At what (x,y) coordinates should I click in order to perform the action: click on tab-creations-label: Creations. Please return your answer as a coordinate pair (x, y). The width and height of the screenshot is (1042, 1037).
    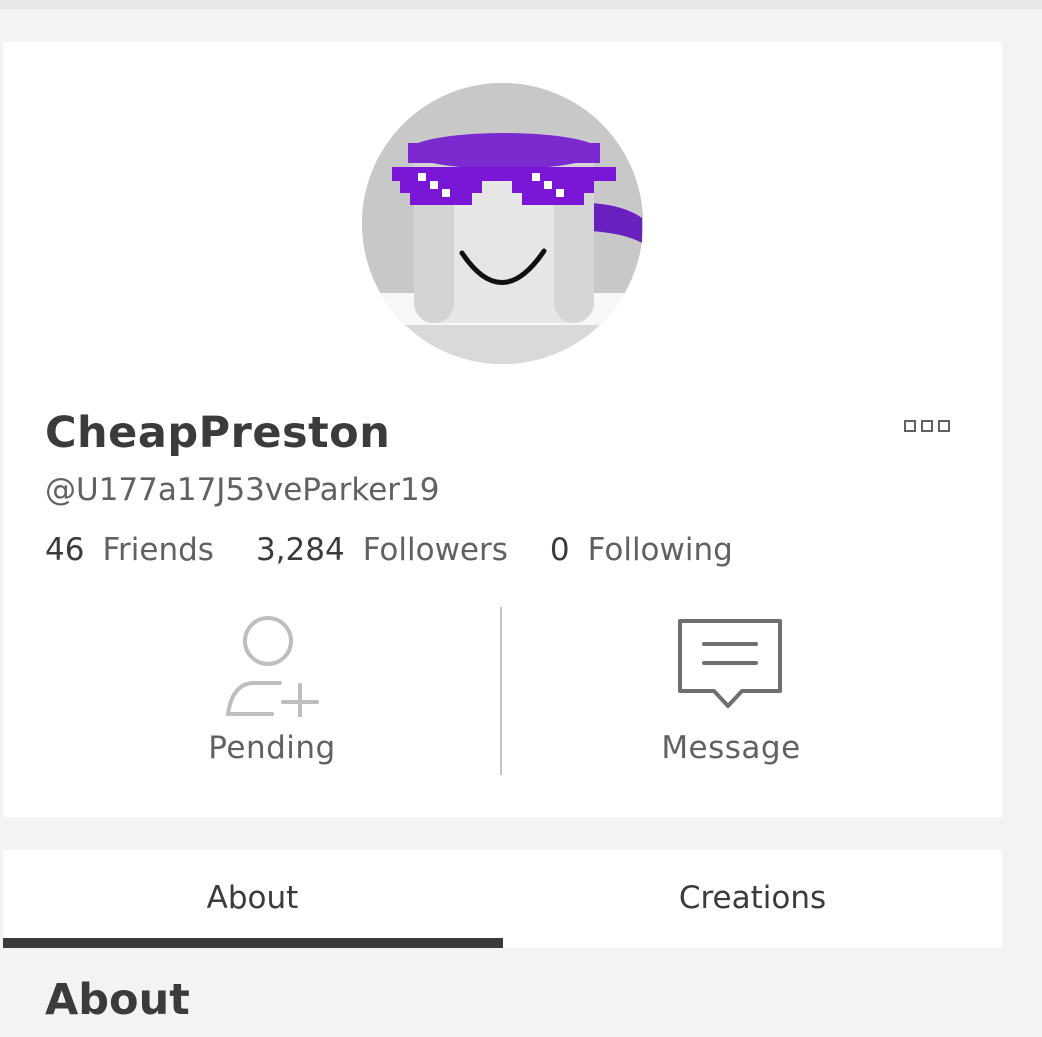
    Looking at the image, I should click on (752, 898).